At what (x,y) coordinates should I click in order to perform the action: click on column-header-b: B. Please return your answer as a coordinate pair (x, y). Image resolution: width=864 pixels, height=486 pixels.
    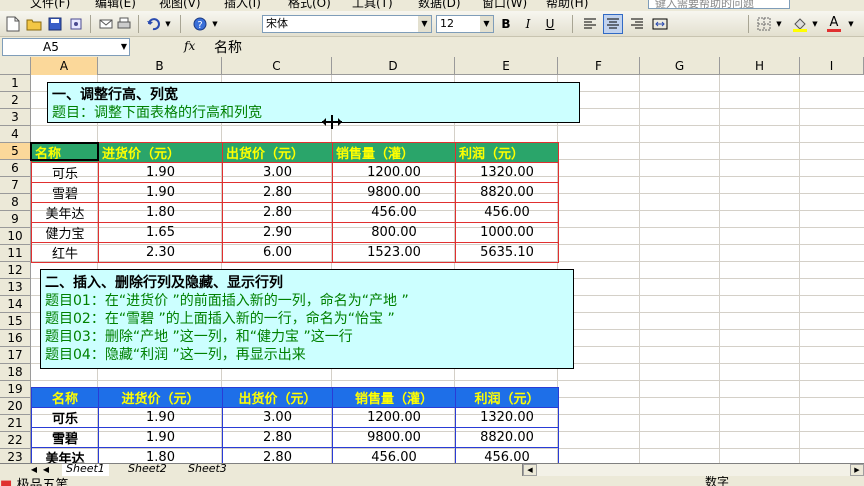
    Looking at the image, I should click on (160, 66).